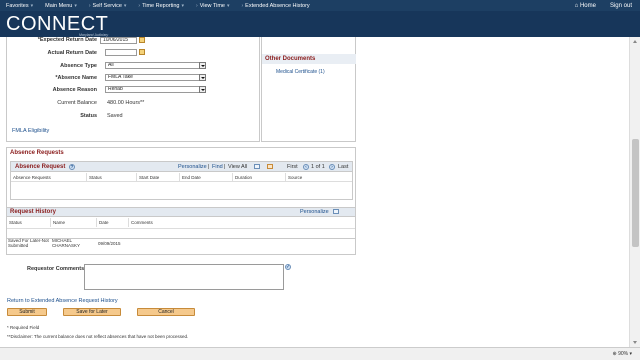 This screenshot has width=640, height=360. Describe the element at coordinates (113, 222) in the screenshot. I see `column-header: Date` at that location.